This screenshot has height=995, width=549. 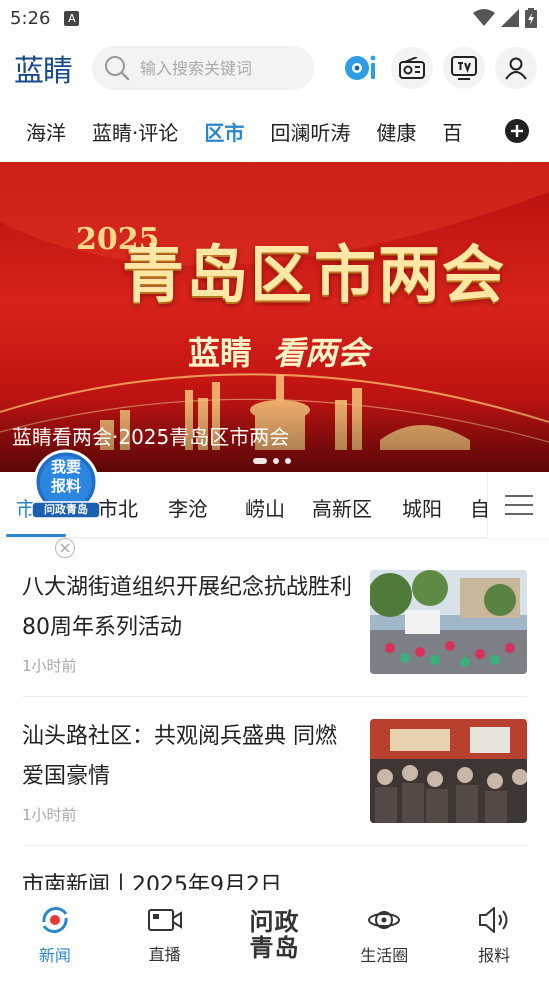 I want to click on battery-icon, so click(x=531, y=18).